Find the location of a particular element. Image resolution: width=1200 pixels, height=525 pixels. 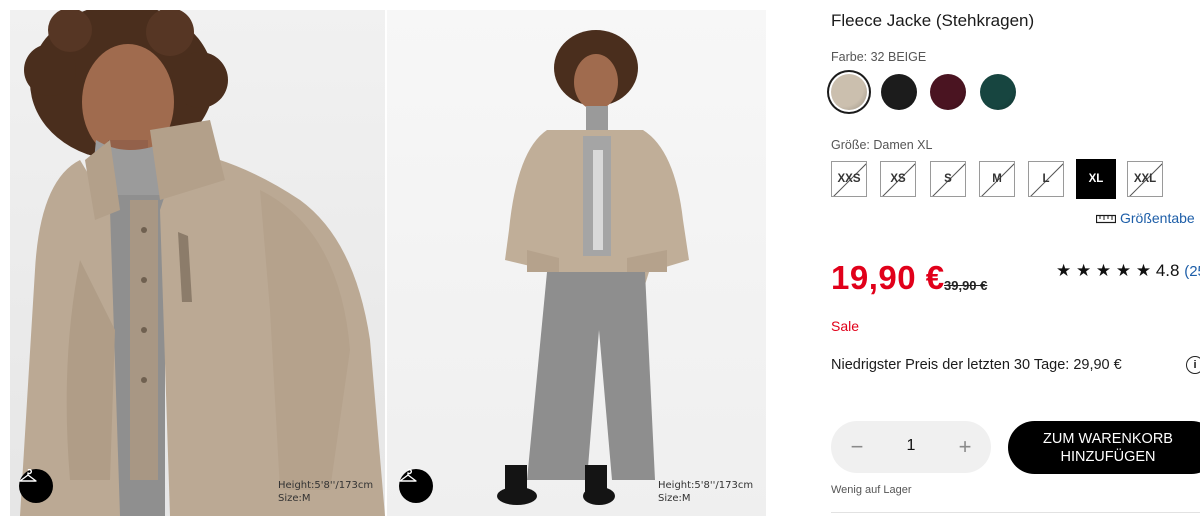

size-option-label: S is located at coordinates (948, 179).